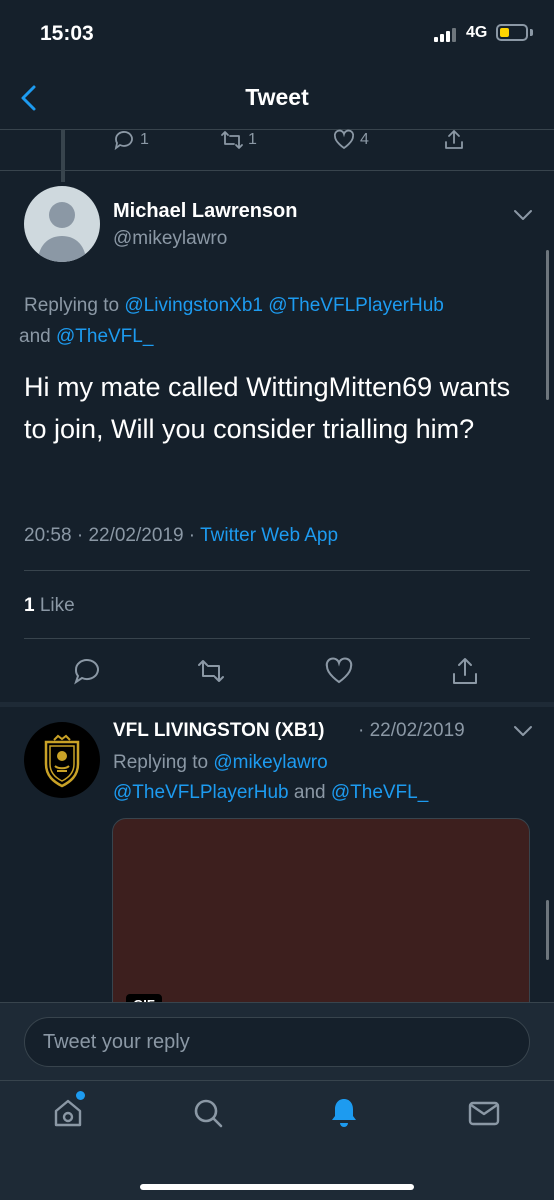 This screenshot has height=1200, width=554. What do you see at coordinates (205, 211) in the screenshot?
I see `author-name: Michael Lawrenson` at bounding box center [205, 211].